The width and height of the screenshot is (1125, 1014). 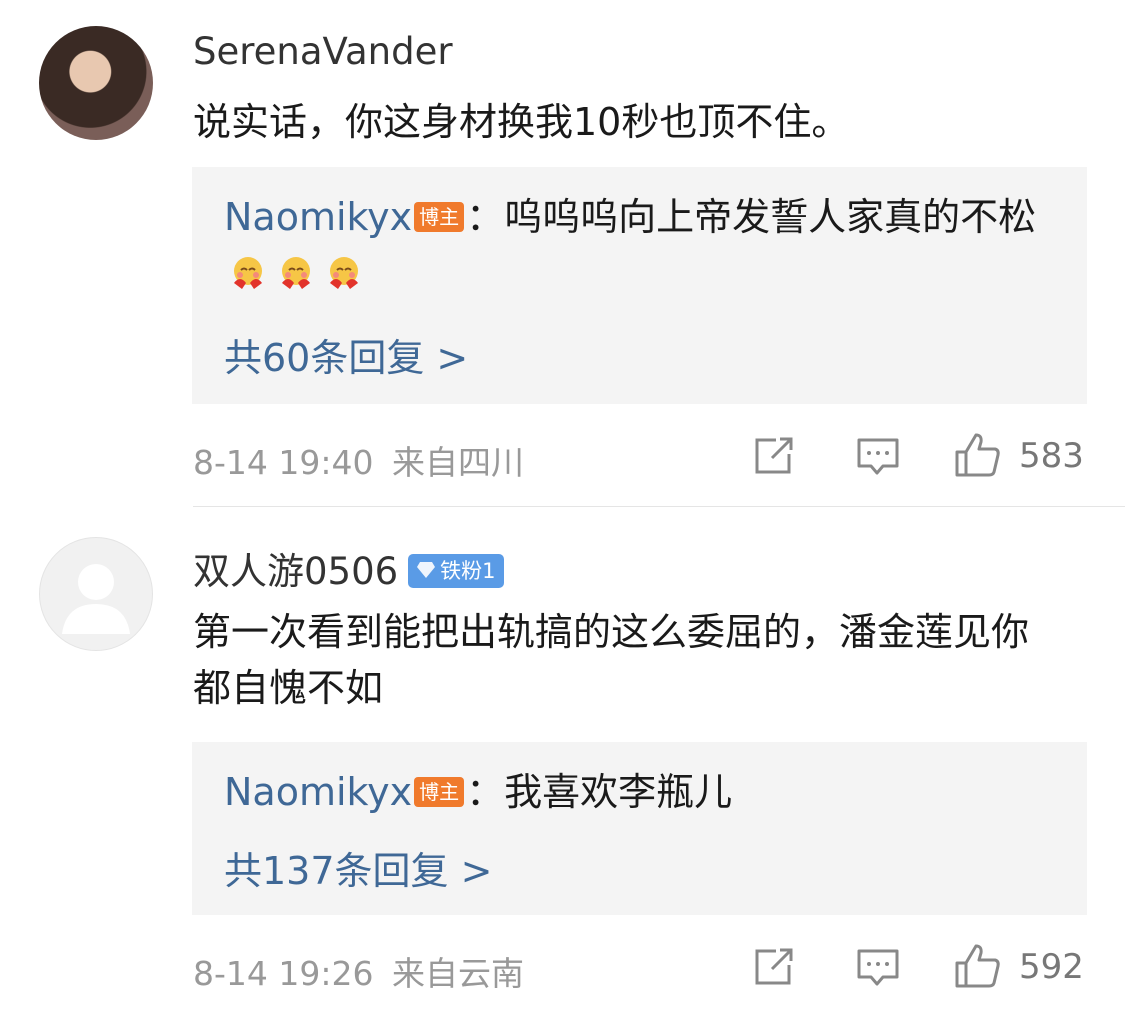 I want to click on comment-date: 8-14 19:26, so click(x=283, y=973).